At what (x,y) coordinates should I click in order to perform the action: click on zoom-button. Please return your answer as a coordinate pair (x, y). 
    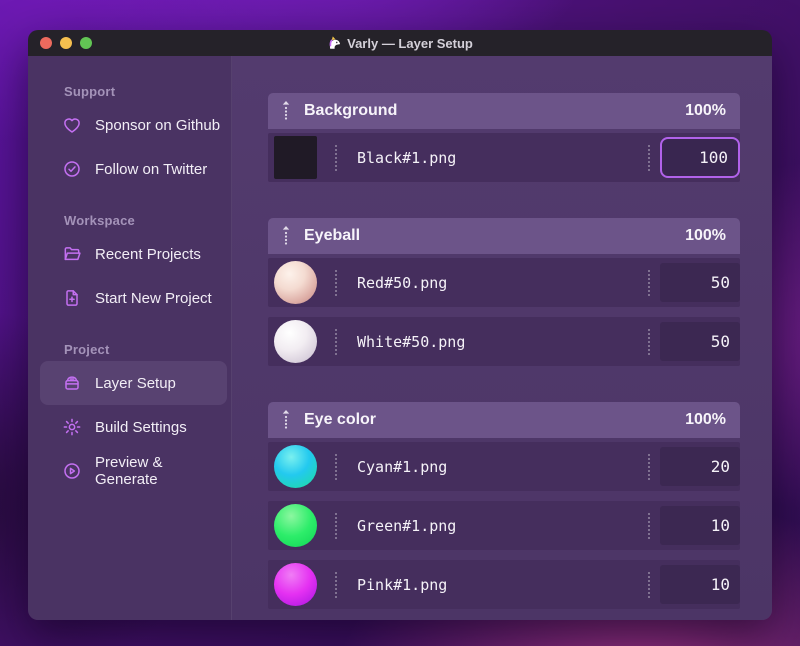
    Looking at the image, I should click on (86, 43).